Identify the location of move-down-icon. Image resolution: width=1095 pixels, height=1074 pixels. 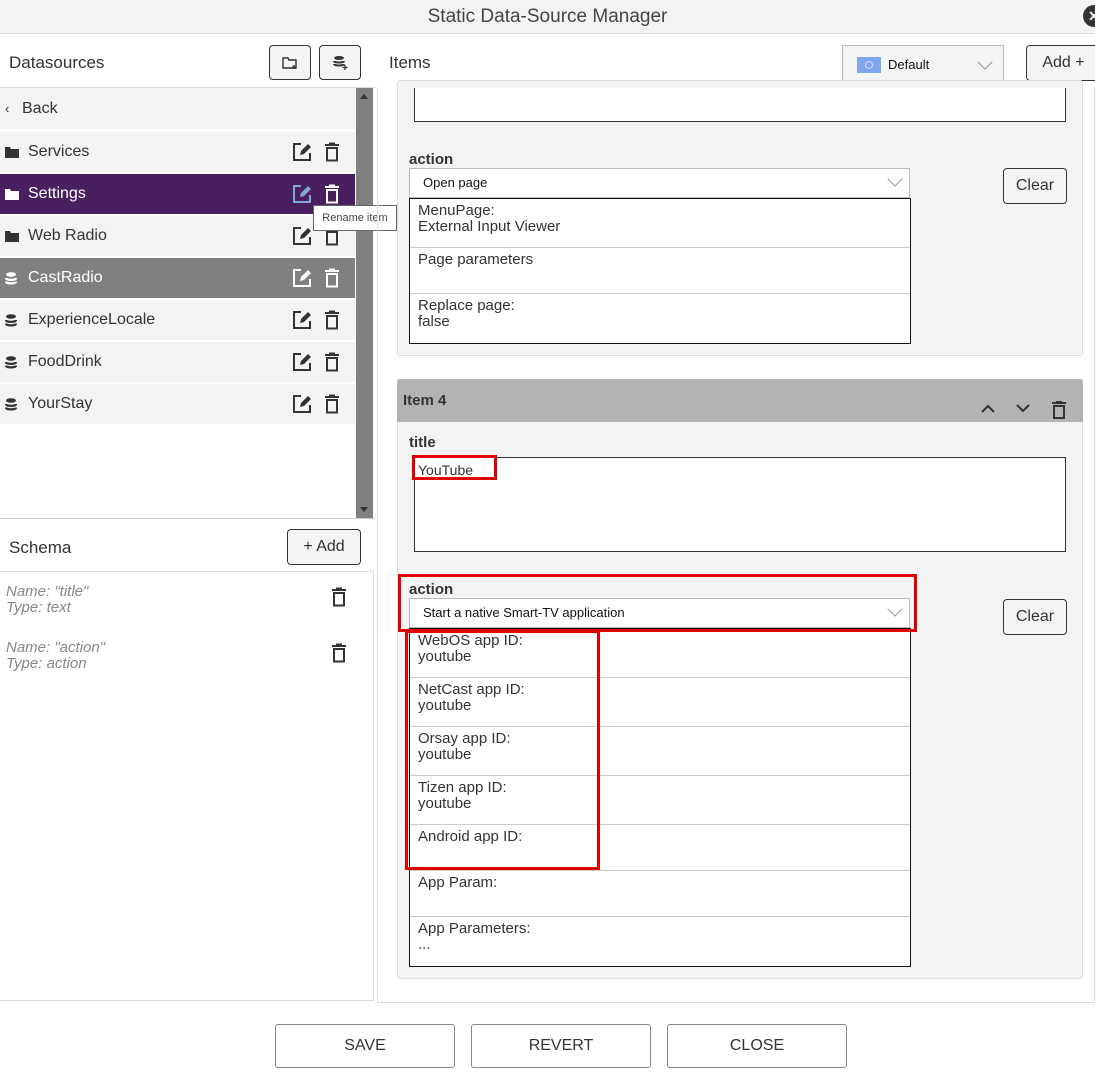
(1023, 408).